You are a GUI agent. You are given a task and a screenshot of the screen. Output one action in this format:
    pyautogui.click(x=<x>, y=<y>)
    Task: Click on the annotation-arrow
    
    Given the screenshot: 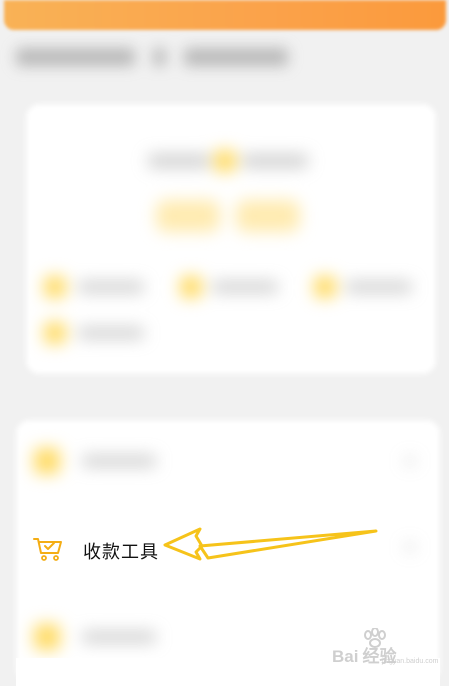 What is the action you would take?
    pyautogui.click(x=270, y=544)
    